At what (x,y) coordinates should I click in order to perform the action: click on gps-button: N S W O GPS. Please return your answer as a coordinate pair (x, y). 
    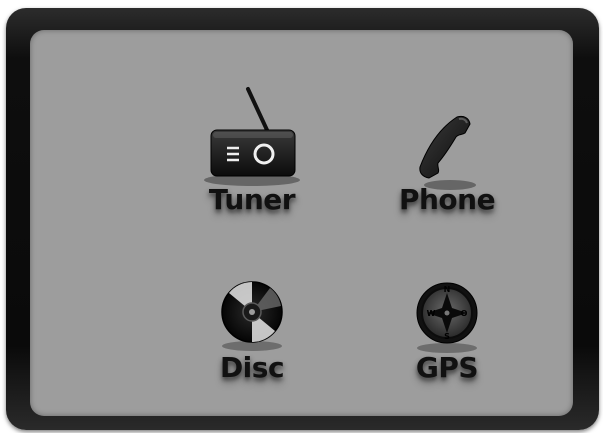
    Looking at the image, I should click on (447, 338).